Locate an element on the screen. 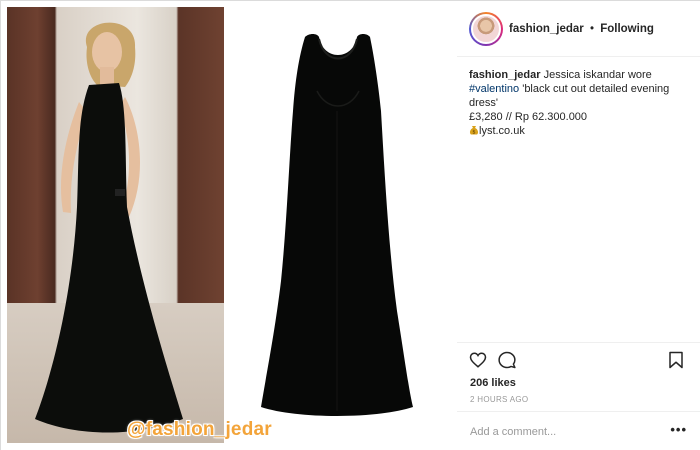 This screenshot has height=450, width=700. post-timestamp: 2 HOURS AGO is located at coordinates (499, 399).